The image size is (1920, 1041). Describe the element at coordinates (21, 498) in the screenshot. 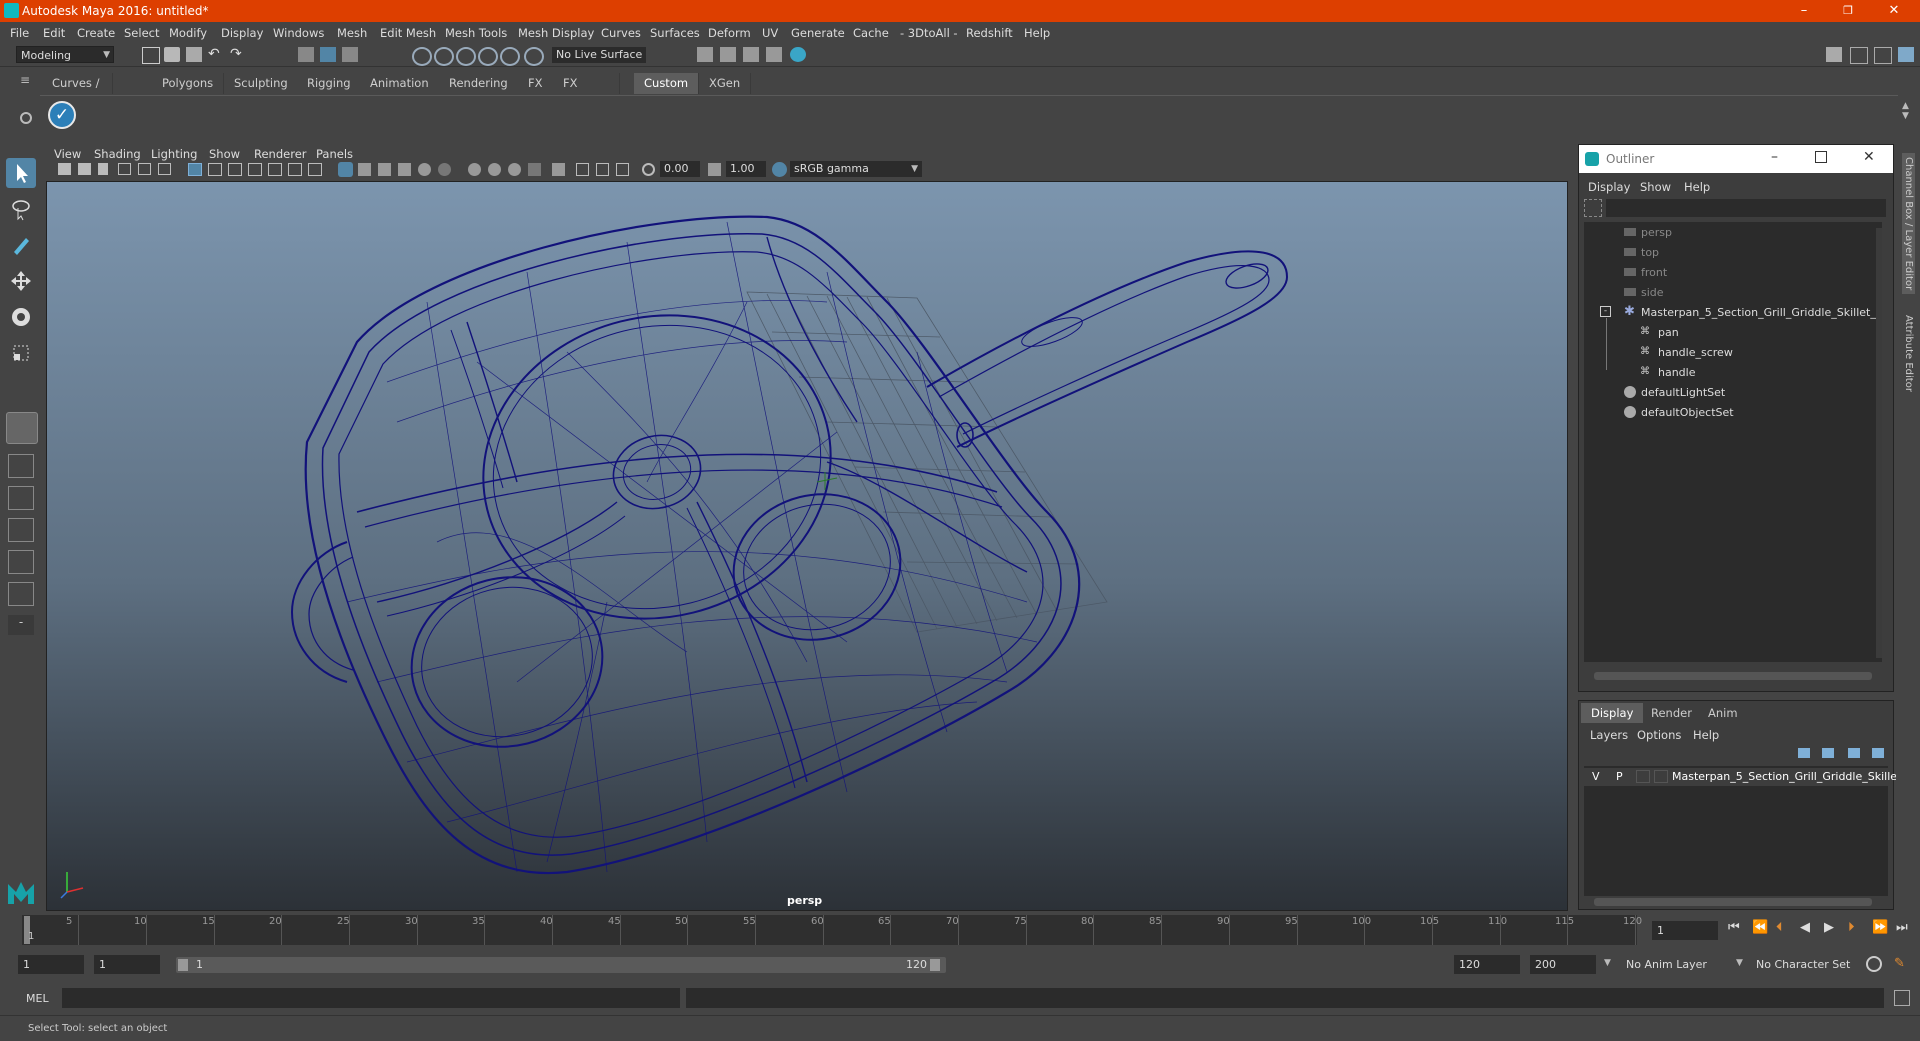

I see `two-view-layout-icon` at that location.